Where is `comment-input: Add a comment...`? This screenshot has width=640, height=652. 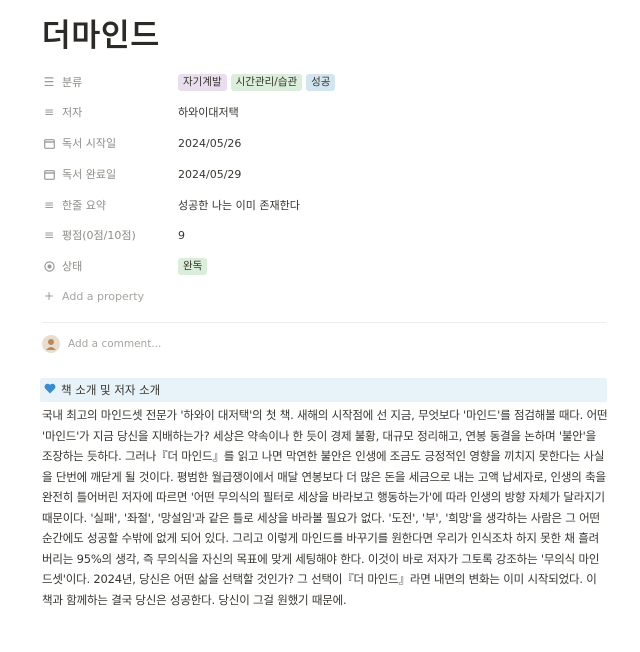
comment-input: Add a comment... is located at coordinates (101, 344).